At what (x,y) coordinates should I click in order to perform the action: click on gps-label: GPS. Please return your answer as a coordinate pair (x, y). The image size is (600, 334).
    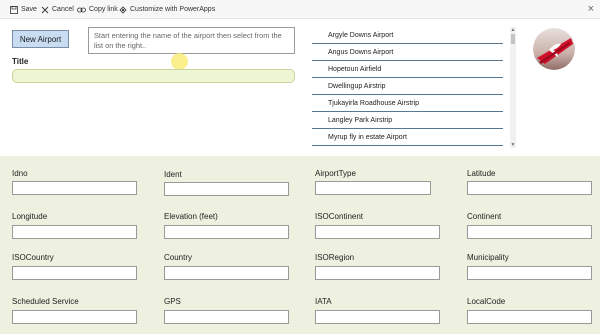
    Looking at the image, I should click on (172, 301).